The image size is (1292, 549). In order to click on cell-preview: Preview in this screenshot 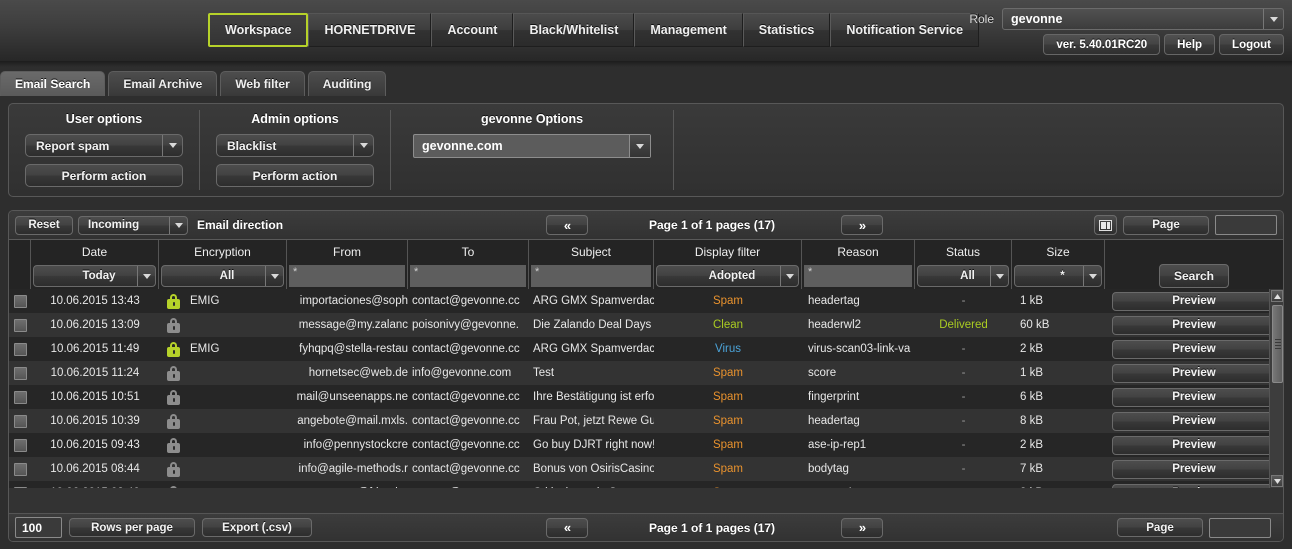, I will do `click(1194, 421)`.